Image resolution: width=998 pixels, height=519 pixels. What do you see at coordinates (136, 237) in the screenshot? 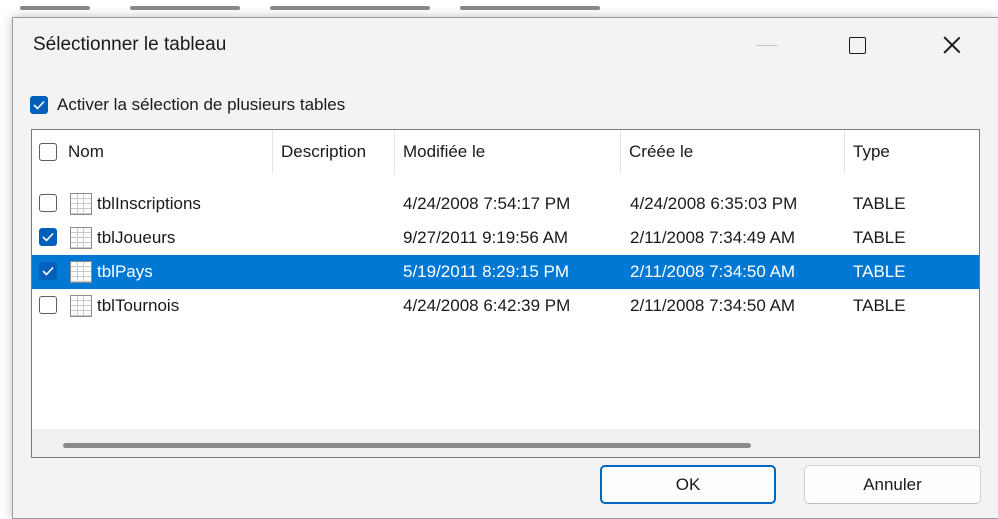
I see `row-name: tblJoueurs` at bounding box center [136, 237].